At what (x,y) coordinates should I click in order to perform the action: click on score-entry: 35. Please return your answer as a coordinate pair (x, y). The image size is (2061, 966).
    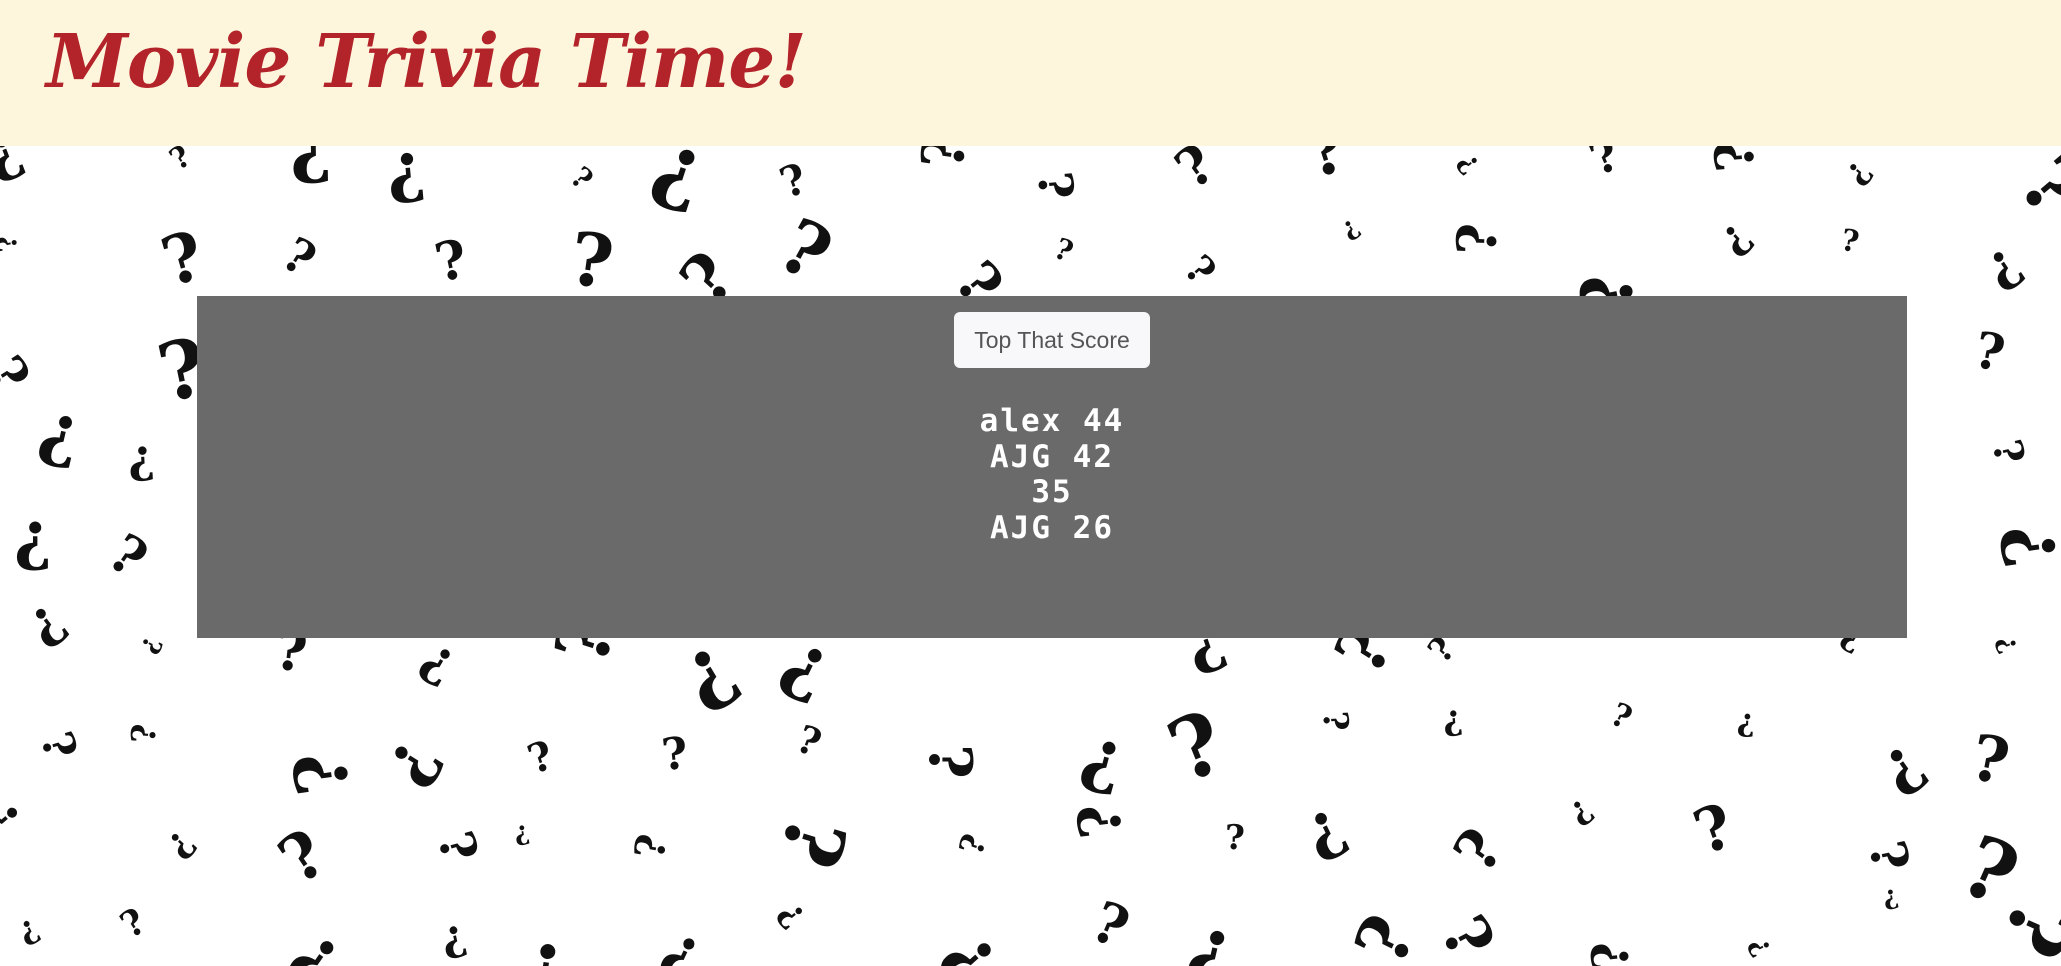
    Looking at the image, I should click on (1052, 492).